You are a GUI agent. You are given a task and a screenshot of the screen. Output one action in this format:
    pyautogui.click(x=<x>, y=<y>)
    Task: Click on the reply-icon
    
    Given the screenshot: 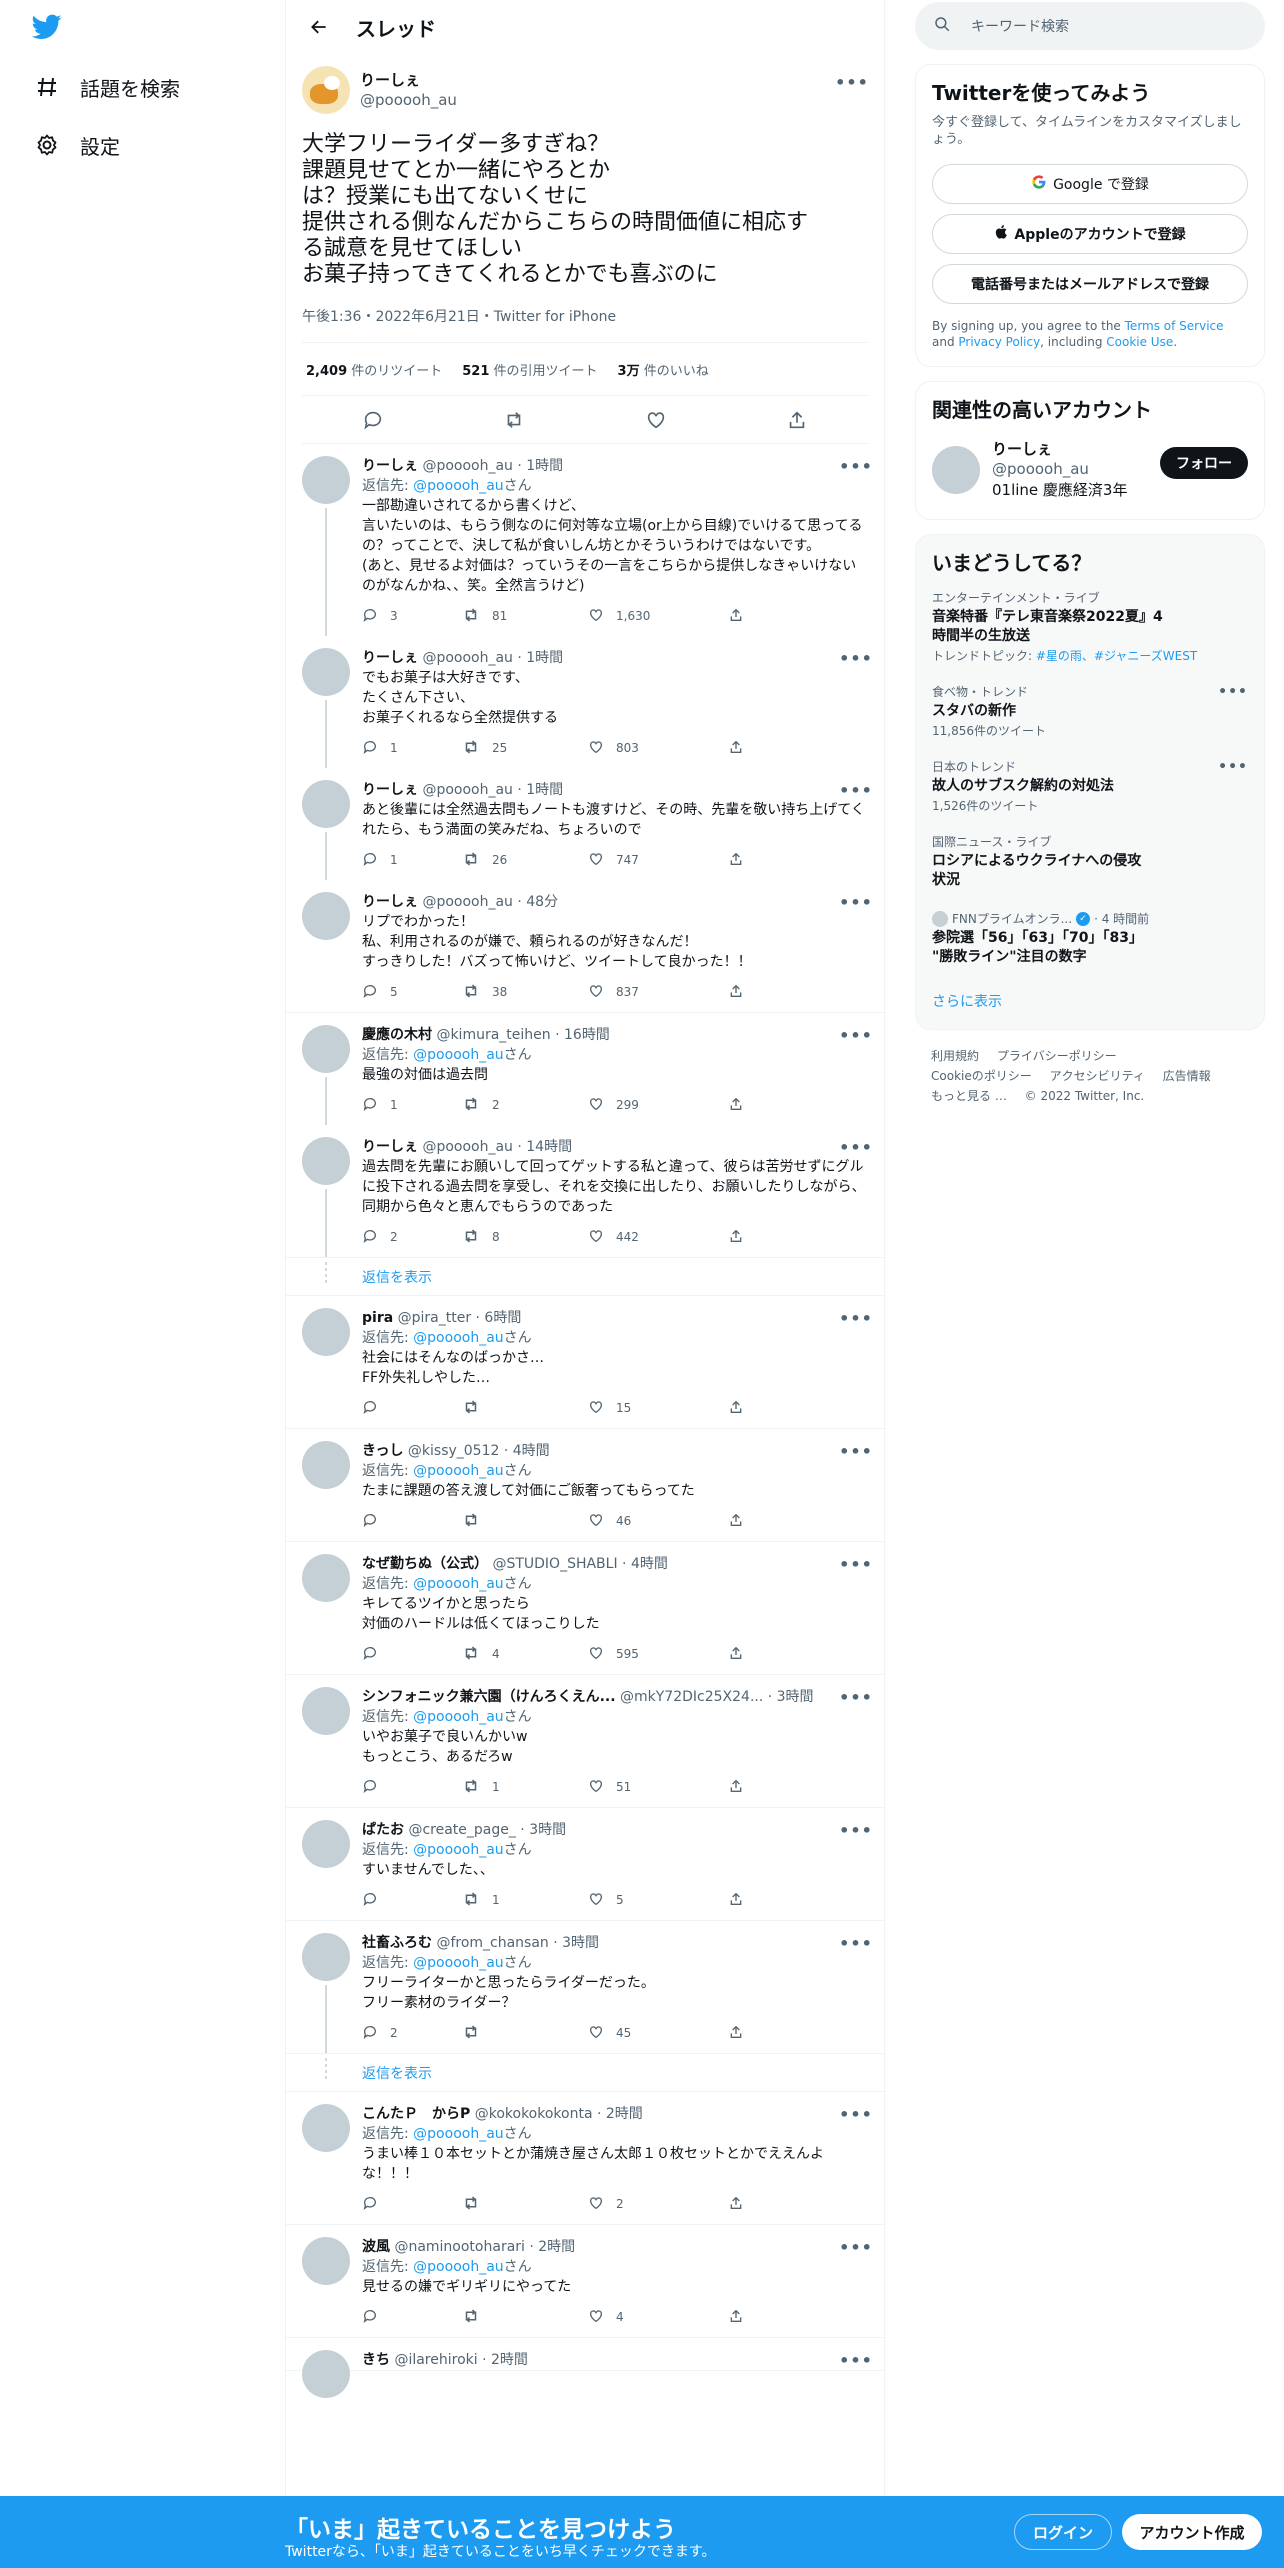 What is the action you would take?
    pyautogui.click(x=373, y=420)
    